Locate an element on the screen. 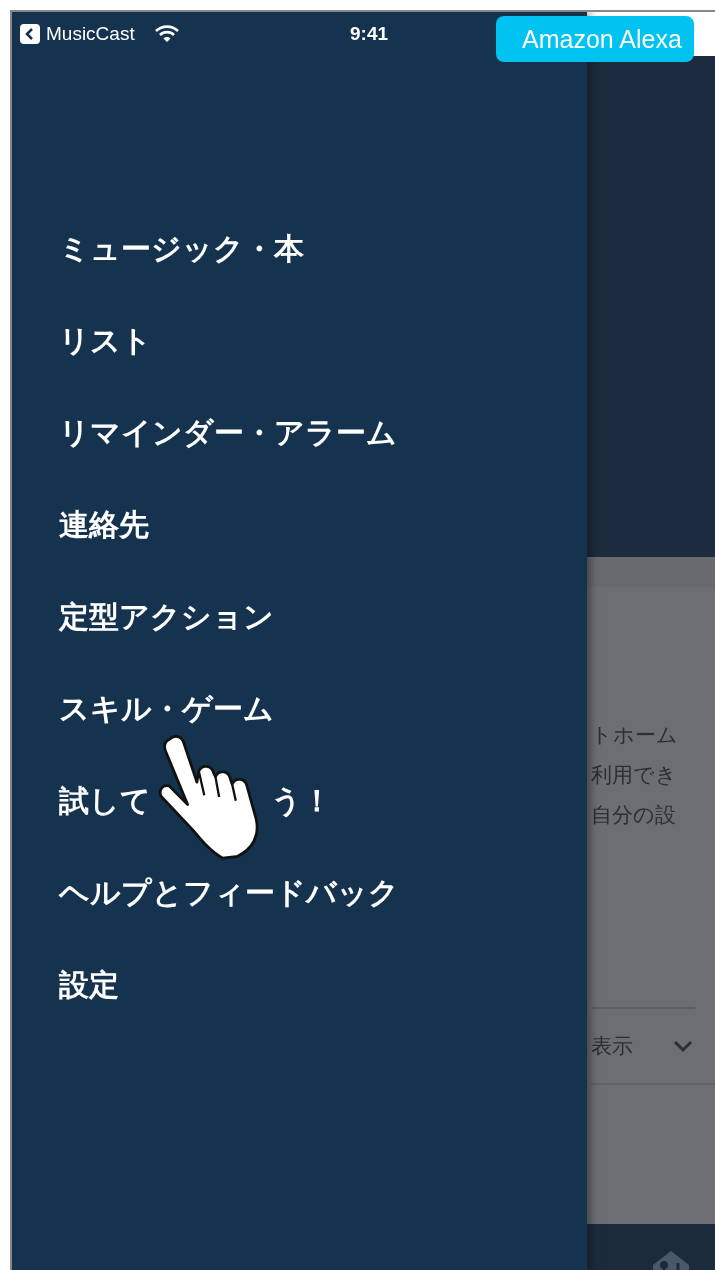  body-text: 自分の設 is located at coordinates (633, 815).